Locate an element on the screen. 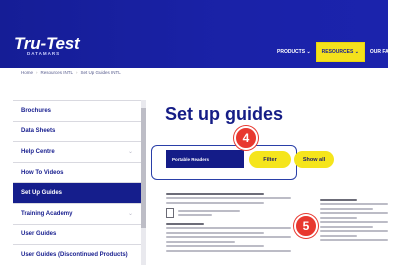  sidebar-item-data-sheets: Data Sheets is located at coordinates (77, 132).